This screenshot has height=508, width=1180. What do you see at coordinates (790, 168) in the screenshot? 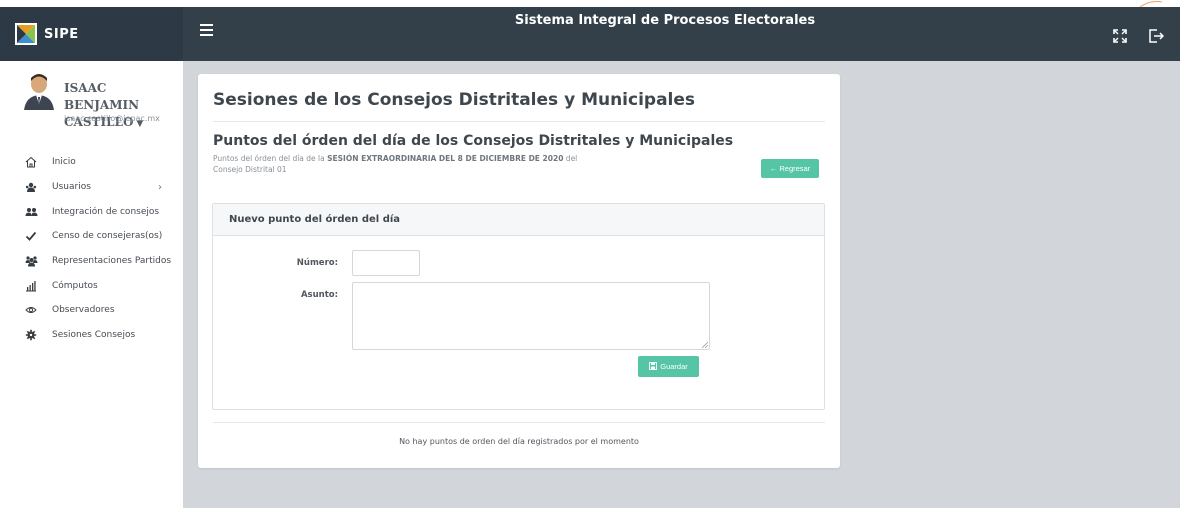
I see `back-button: ← Regresar` at bounding box center [790, 168].